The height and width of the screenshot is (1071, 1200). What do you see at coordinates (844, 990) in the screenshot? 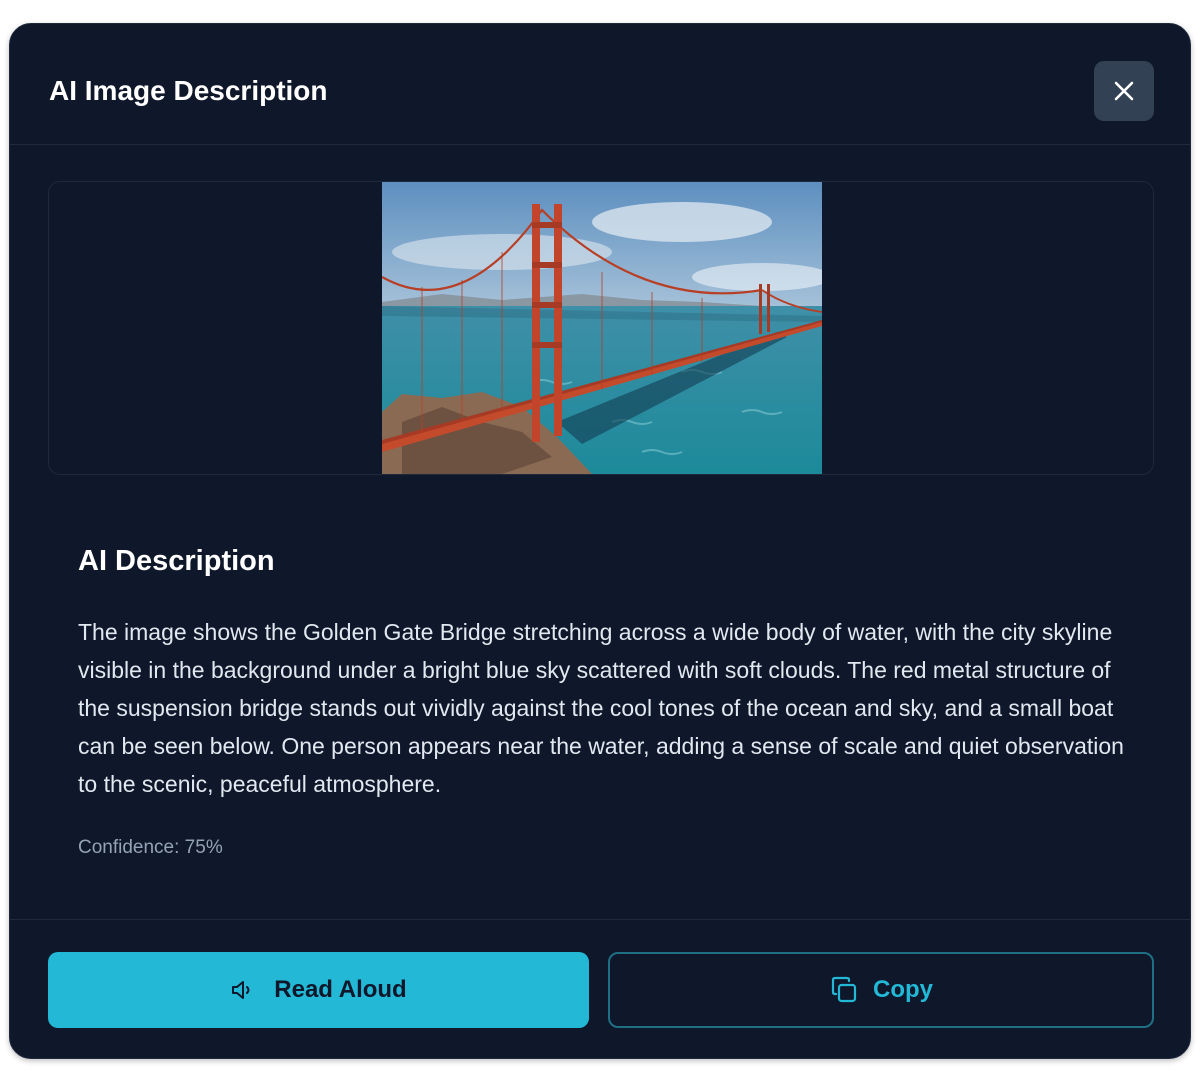
I see `copy-icon` at bounding box center [844, 990].